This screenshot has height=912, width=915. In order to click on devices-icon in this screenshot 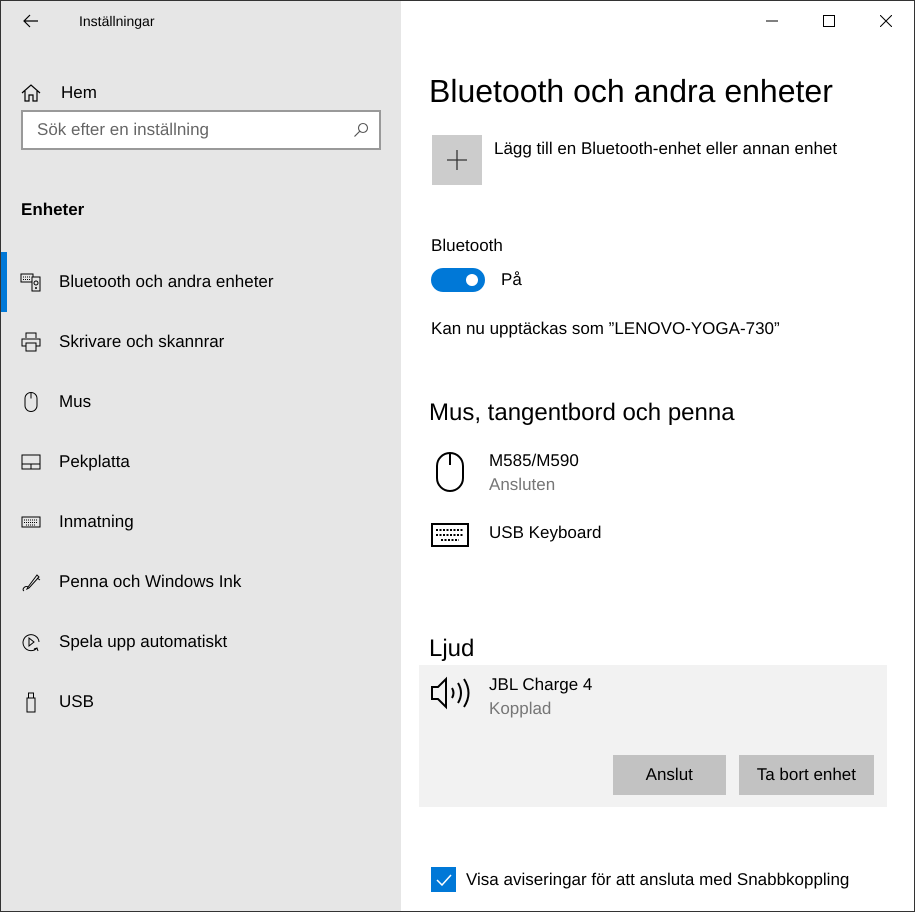, I will do `click(31, 282)`.